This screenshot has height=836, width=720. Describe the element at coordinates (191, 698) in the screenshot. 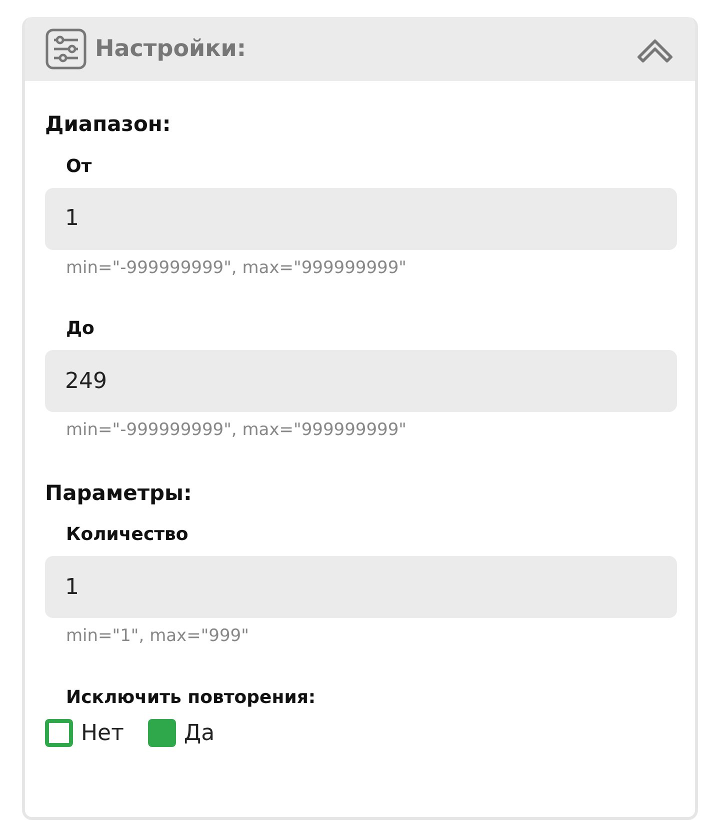

I see `field-label: Исключить повторения:` at that location.